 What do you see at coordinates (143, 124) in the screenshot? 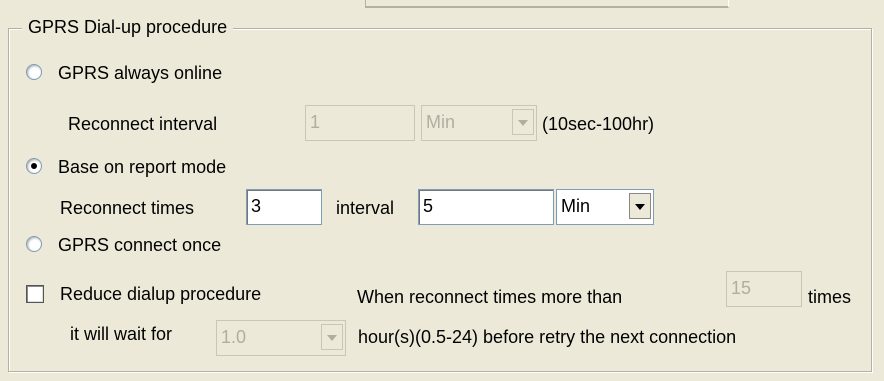
I see `reconnect-interval-label: Reconnect interval` at bounding box center [143, 124].